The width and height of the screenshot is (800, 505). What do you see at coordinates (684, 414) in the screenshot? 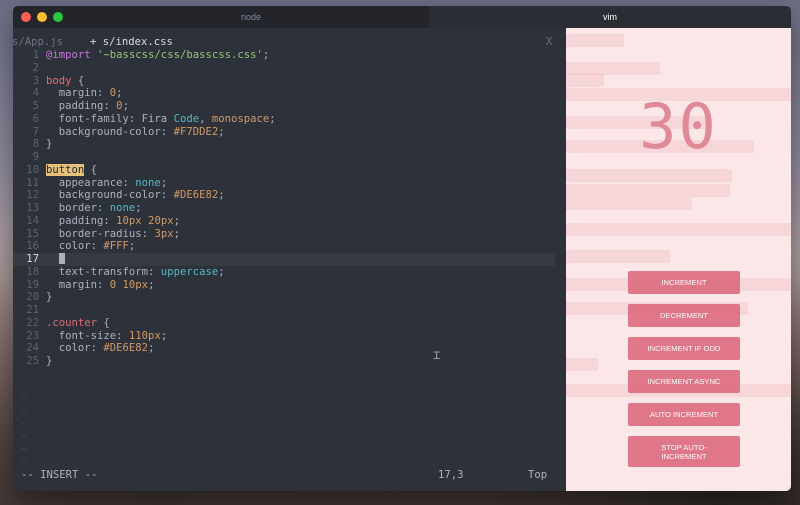
I see `auto-increment-button: Auto increment` at bounding box center [684, 414].